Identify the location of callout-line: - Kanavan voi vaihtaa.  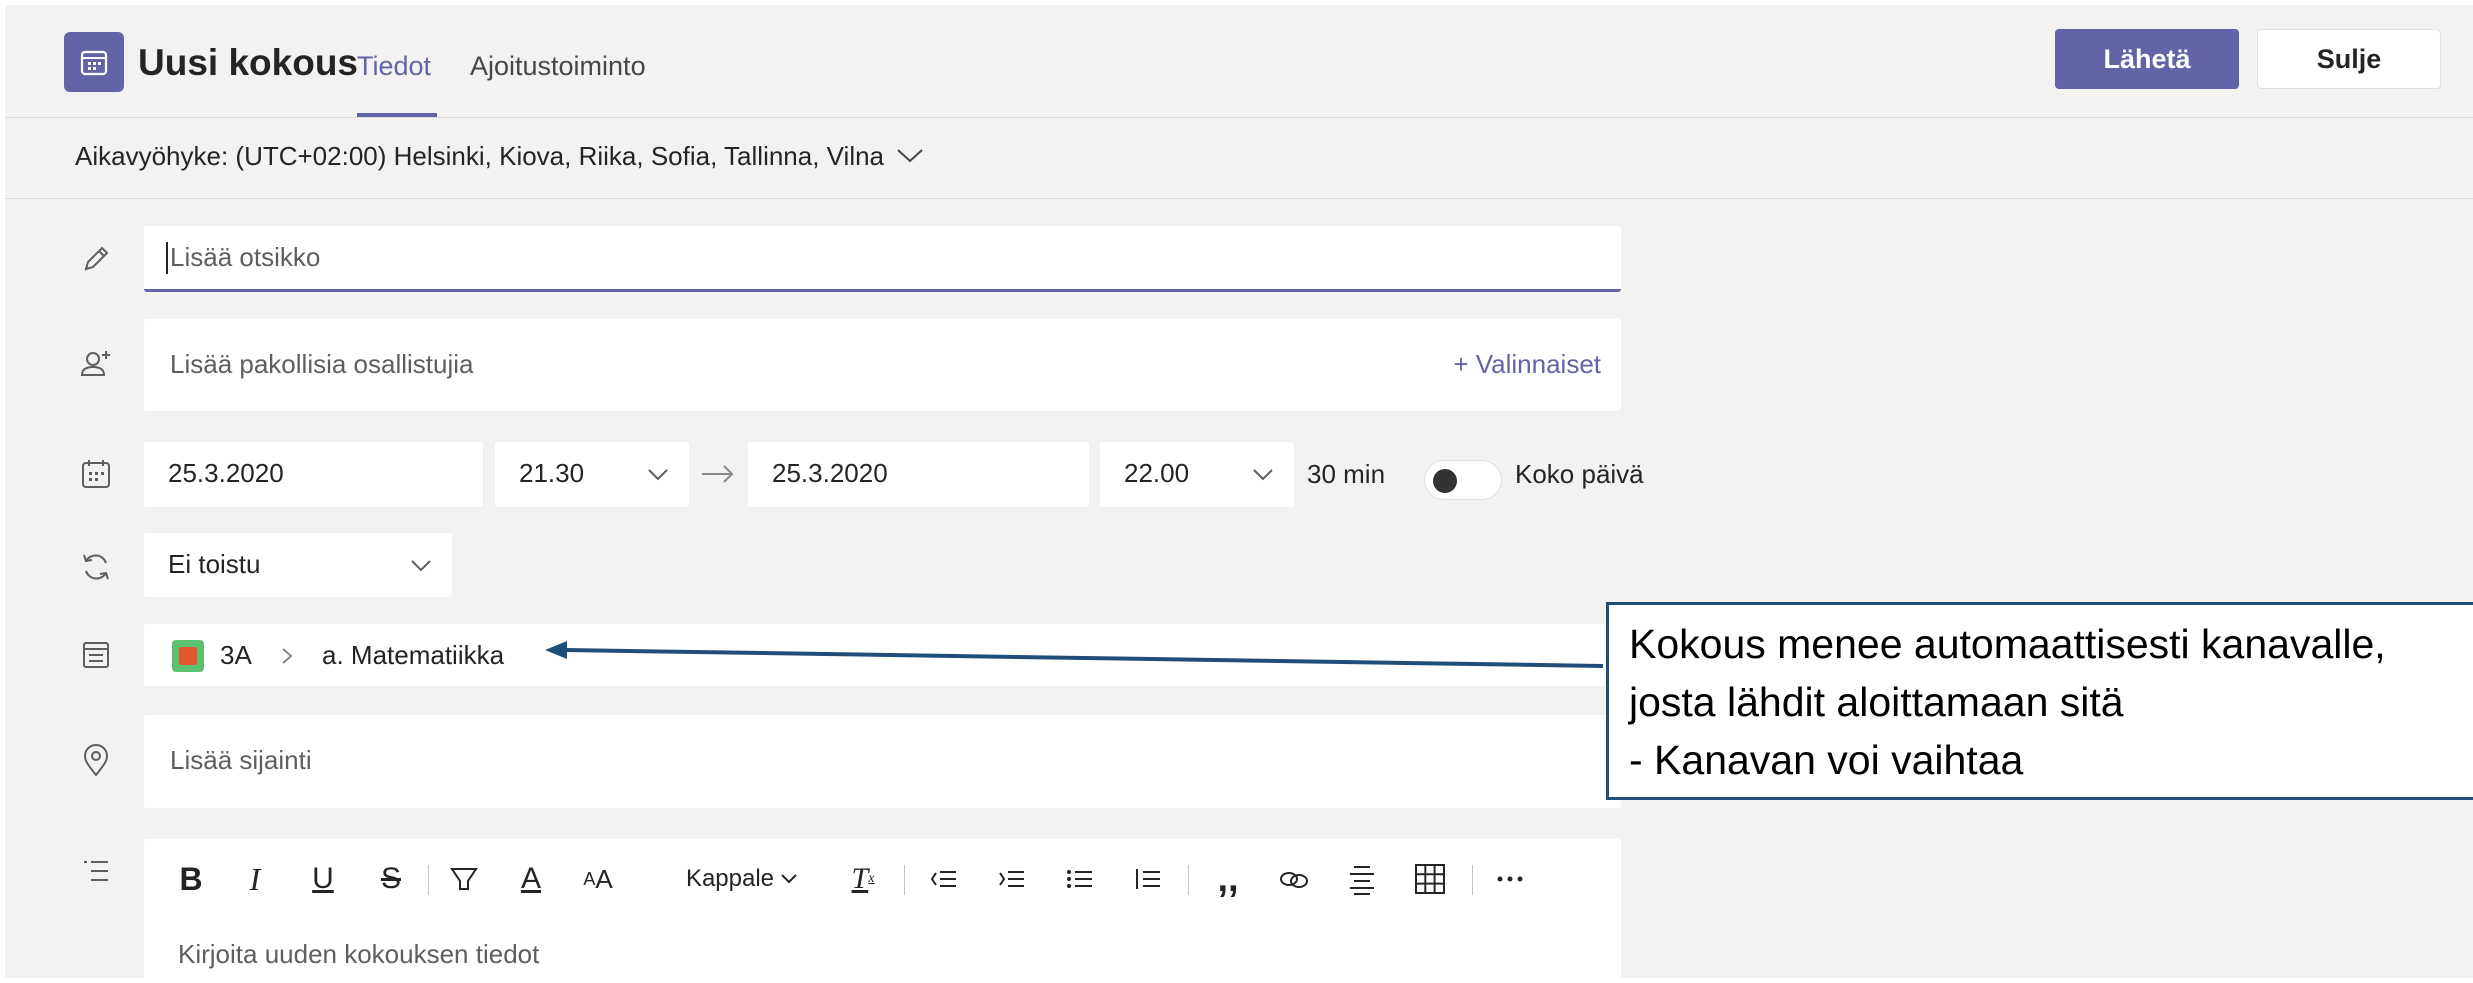
(1826, 760).